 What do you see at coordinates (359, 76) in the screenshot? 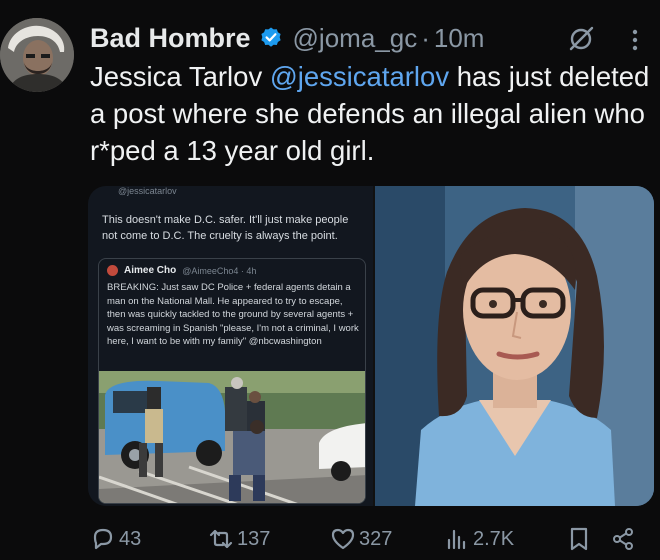
I see `mention-link: @jessicatarlov` at bounding box center [359, 76].